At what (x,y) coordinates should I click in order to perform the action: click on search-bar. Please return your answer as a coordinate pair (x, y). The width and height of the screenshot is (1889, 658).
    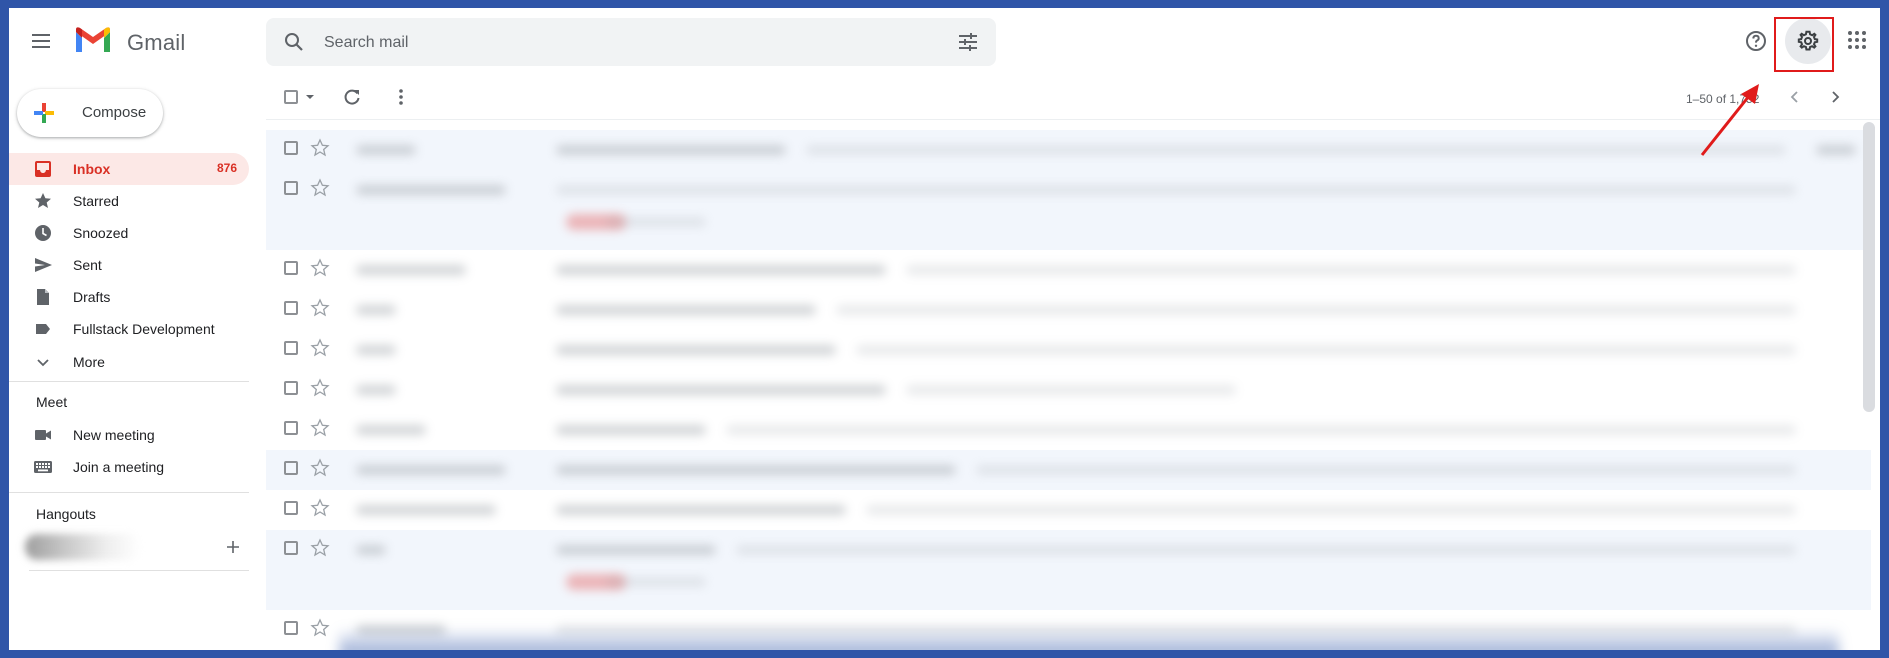
    Looking at the image, I should click on (631, 42).